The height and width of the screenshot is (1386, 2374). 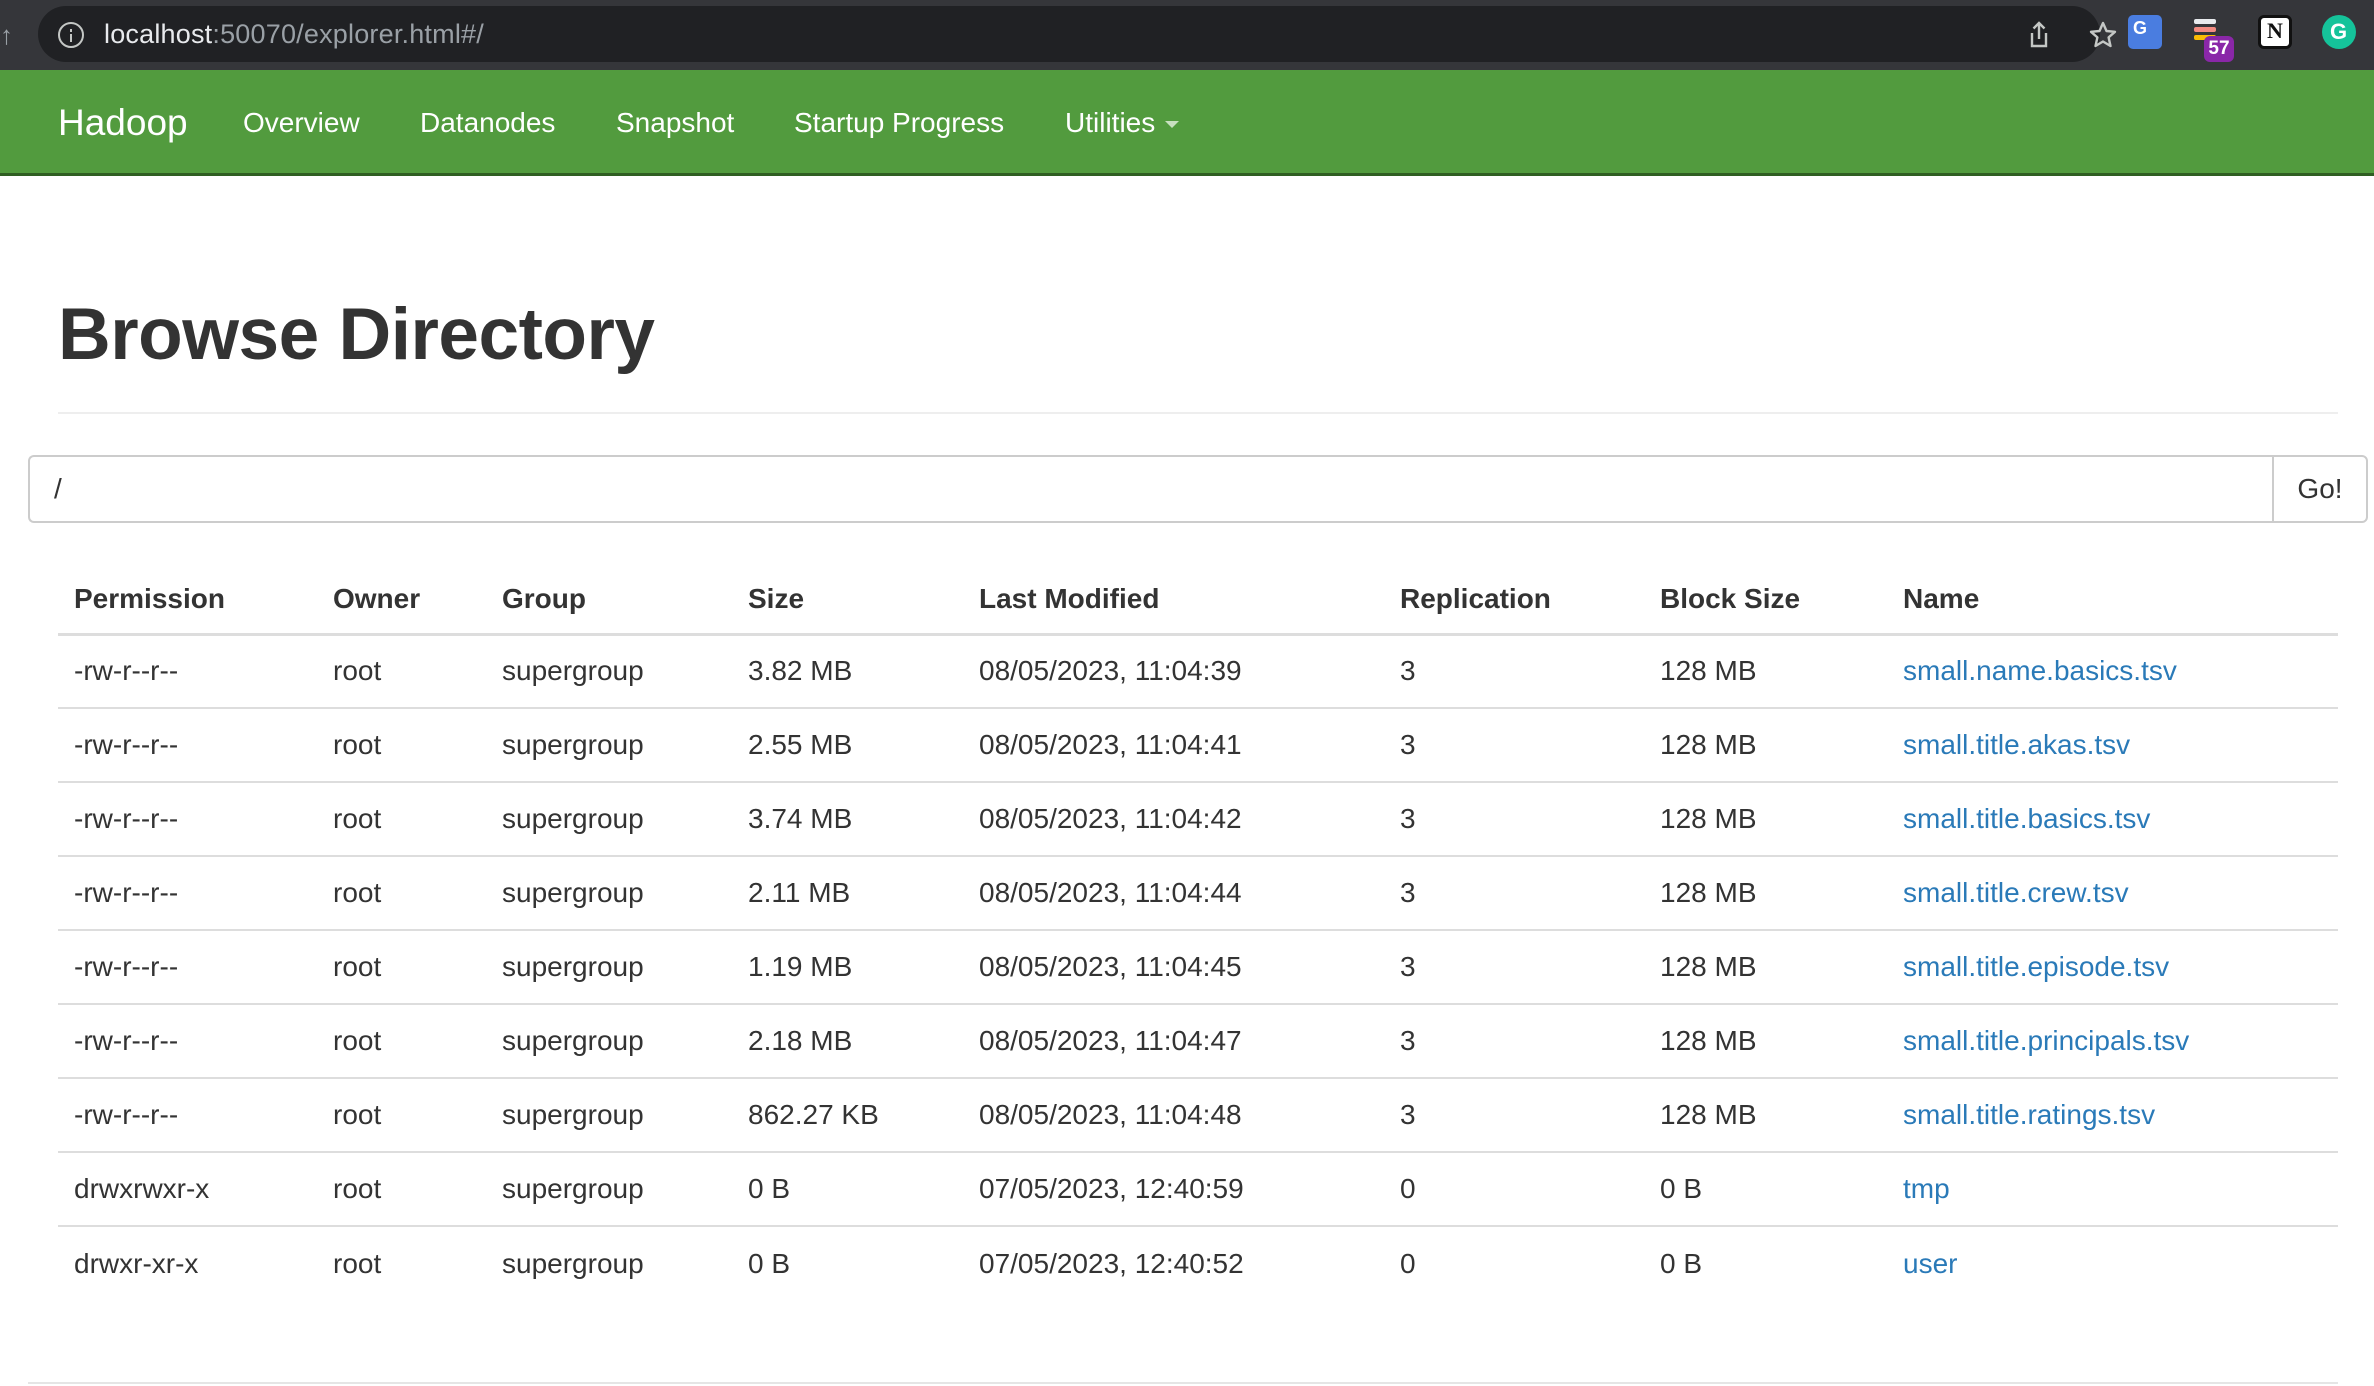 What do you see at coordinates (847, 967) in the screenshot?
I see `cell-size: 1.19 MB` at bounding box center [847, 967].